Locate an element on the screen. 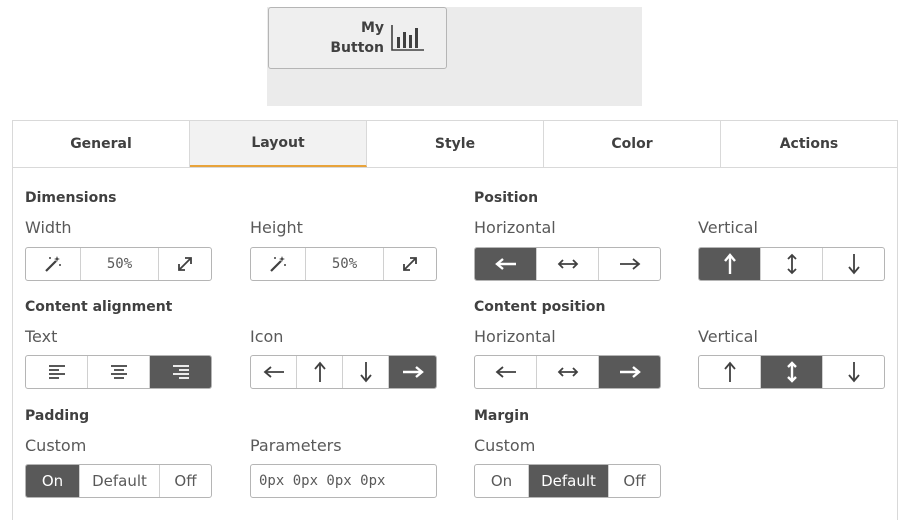 The height and width of the screenshot is (520, 913). content-top-button is located at coordinates (730, 372).